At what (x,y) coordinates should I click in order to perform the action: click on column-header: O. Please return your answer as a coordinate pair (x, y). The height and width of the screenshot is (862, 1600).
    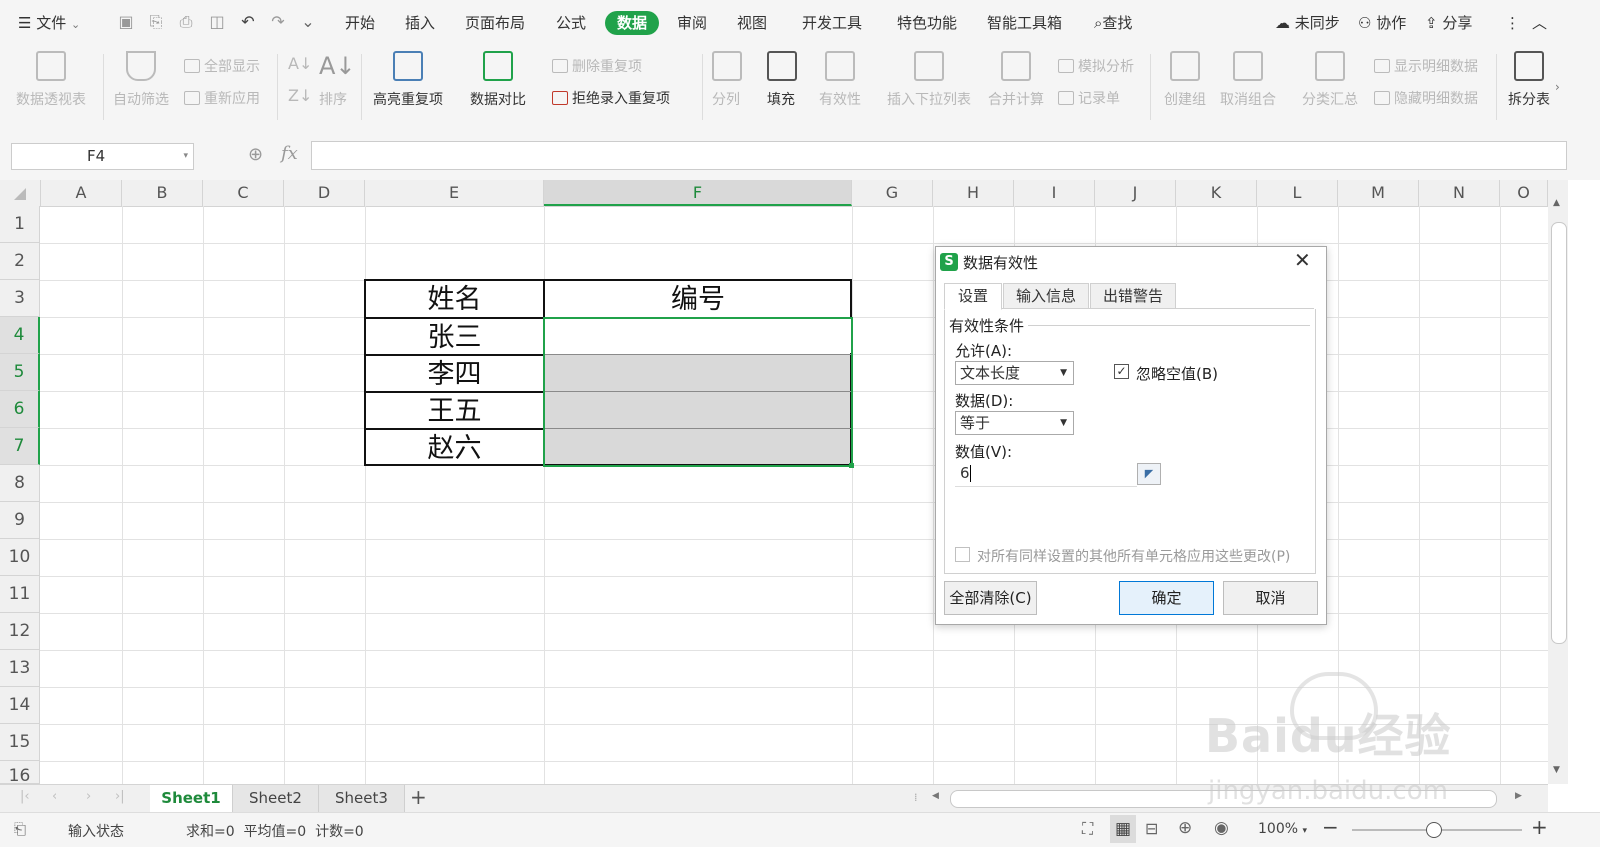
    Looking at the image, I should click on (1524, 193).